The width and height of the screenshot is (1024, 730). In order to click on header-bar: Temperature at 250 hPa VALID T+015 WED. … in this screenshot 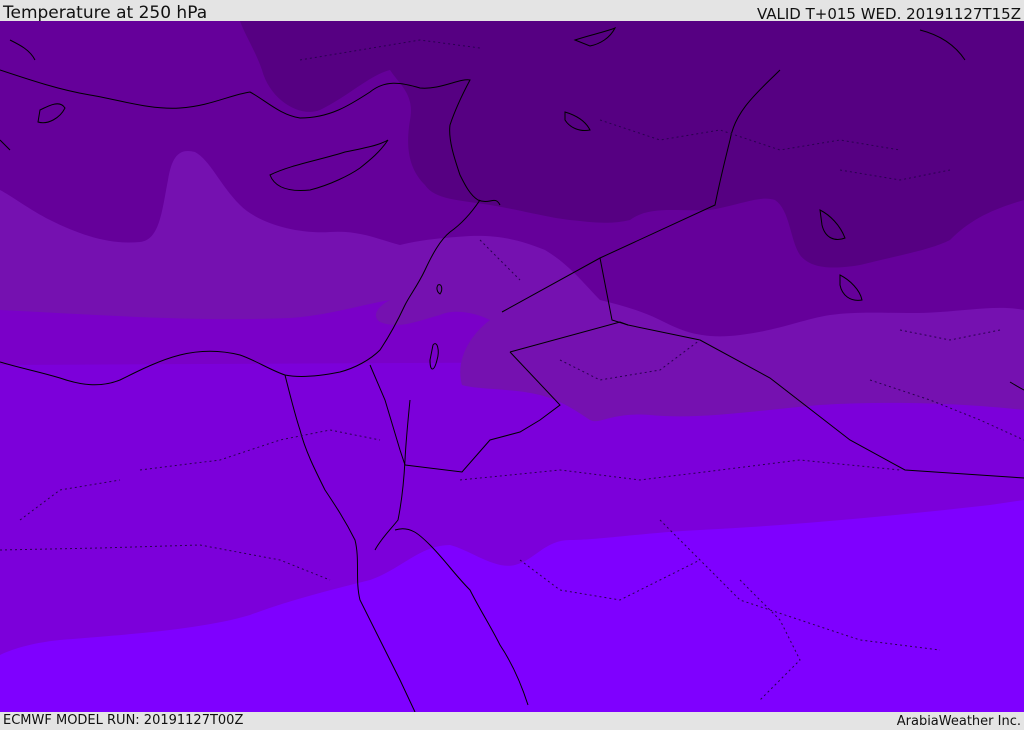, I will do `click(512, 11)`.